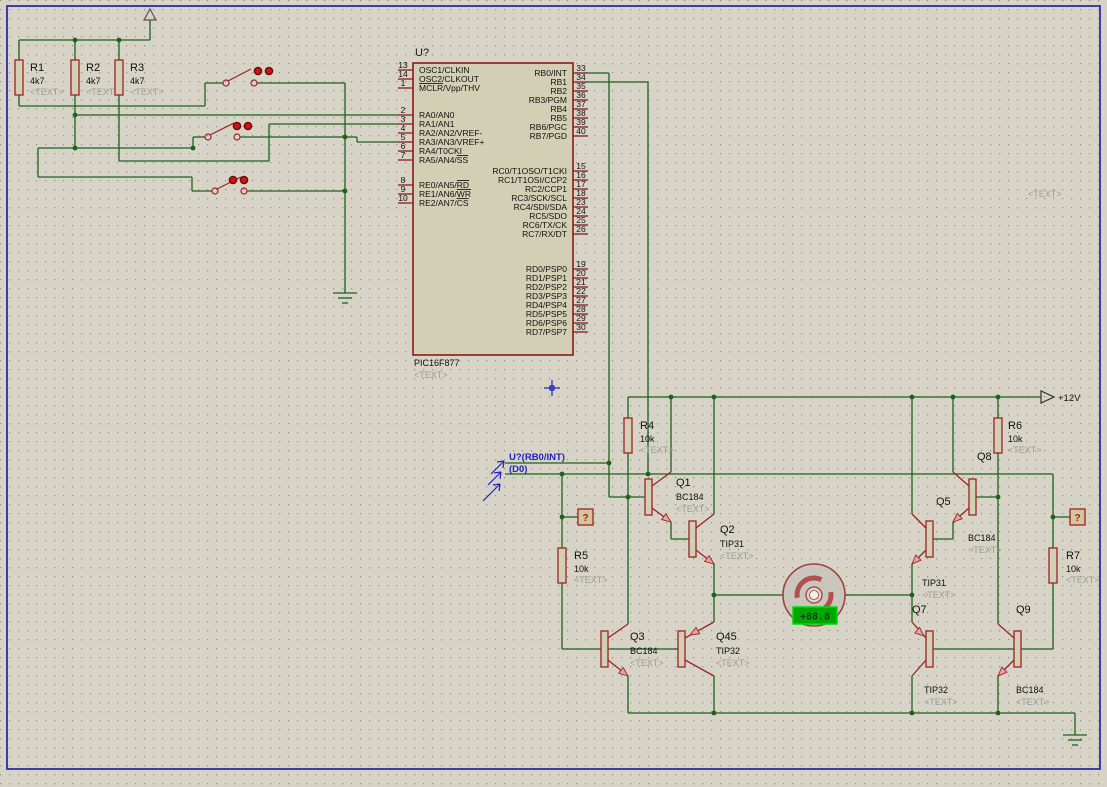  What do you see at coordinates (726, 637) in the screenshot?
I see `transistor-ref-label: Q45` at bounding box center [726, 637].